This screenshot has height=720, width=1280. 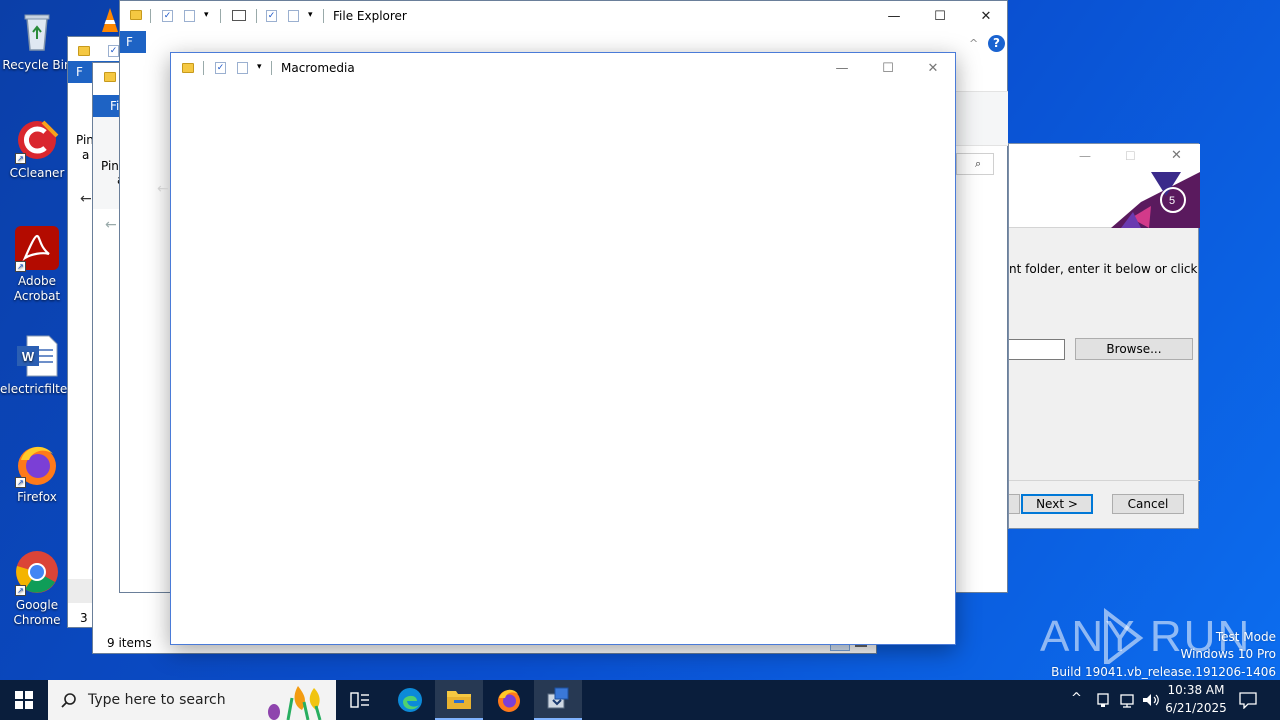 I want to click on desktop-icon-firefox: ↗ Firefox, so click(x=37, y=472).